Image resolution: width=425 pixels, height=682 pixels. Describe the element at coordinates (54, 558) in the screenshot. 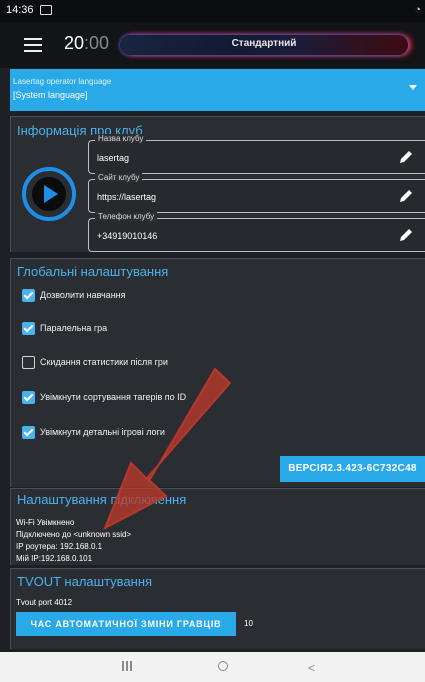

I see `my-ip: Мій IP:192.168.0.101` at that location.